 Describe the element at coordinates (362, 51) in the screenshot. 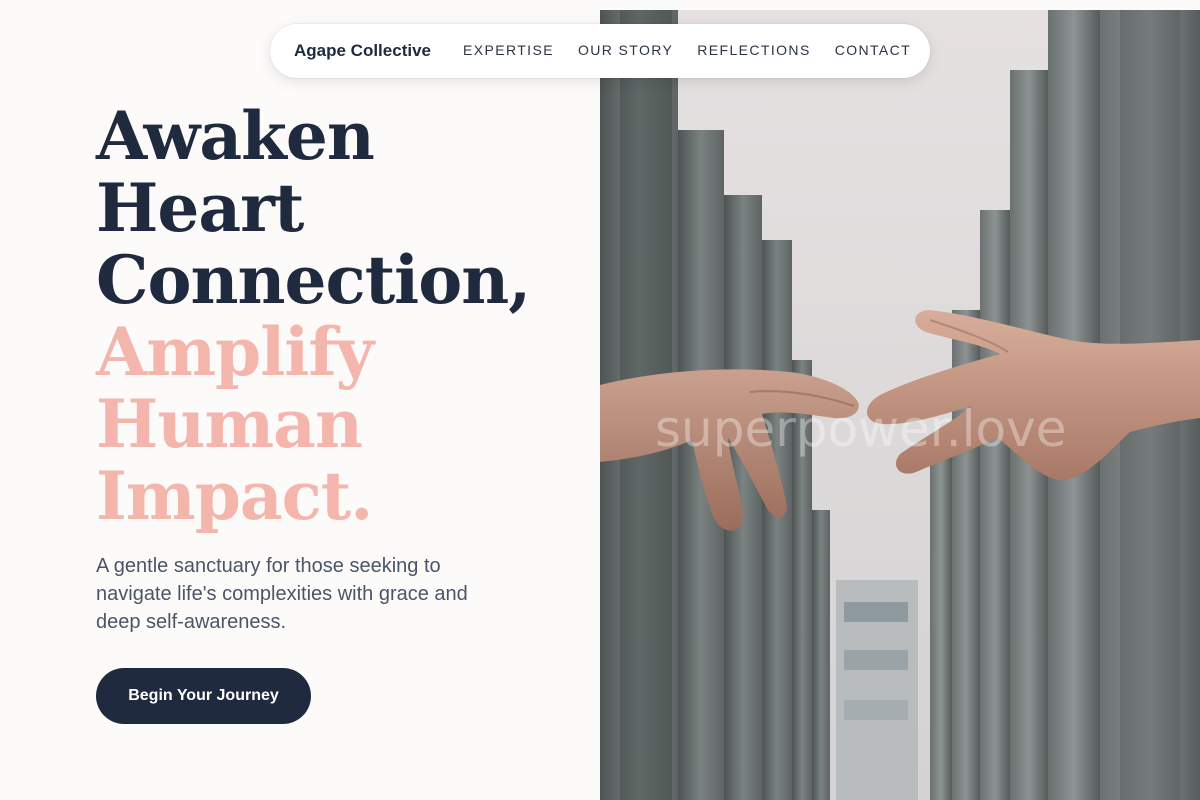

I see `brand-logo-link: Agape Collective` at that location.